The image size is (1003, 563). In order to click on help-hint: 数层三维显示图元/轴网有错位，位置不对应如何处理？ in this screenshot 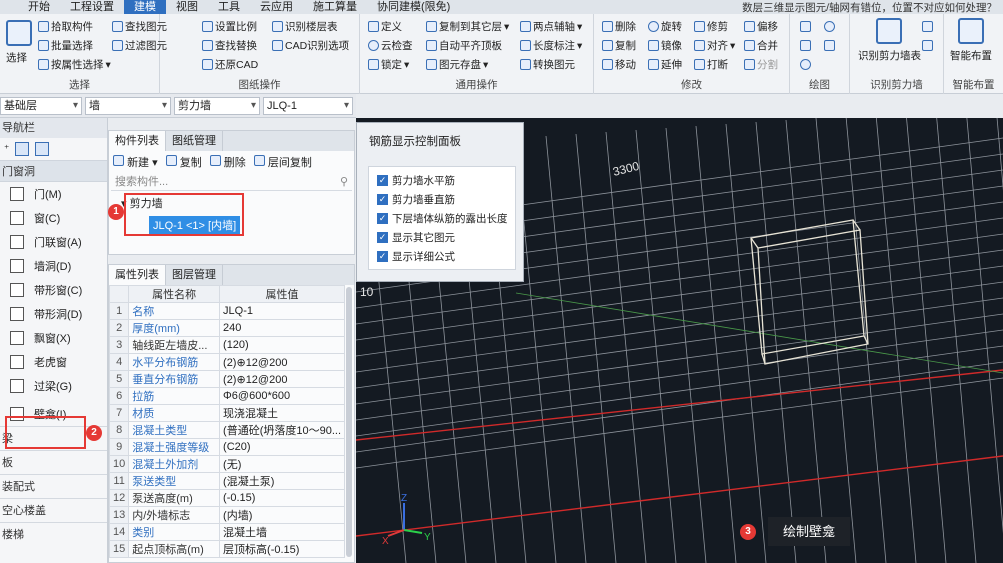, I will do `click(872, 7)`.